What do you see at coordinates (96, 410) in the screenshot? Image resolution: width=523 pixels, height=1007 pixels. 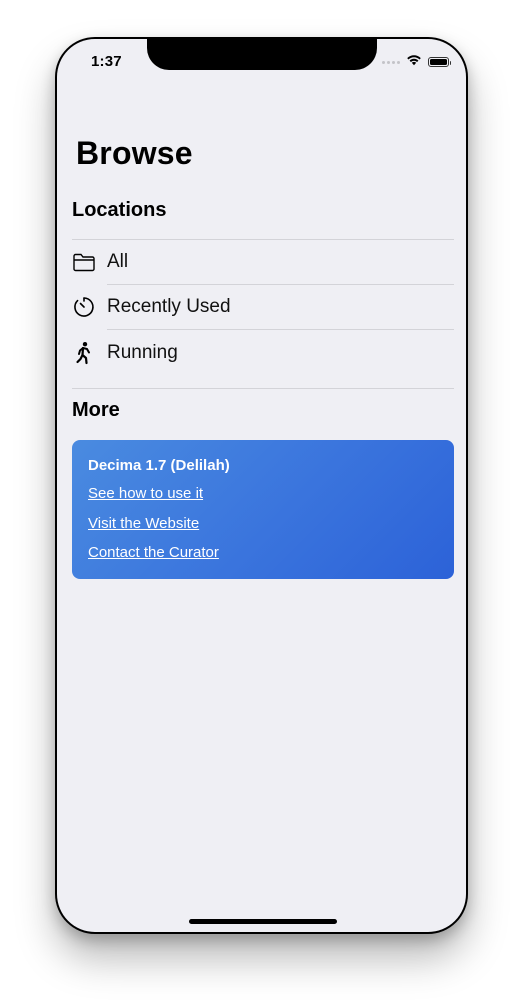 I see `more-header: More` at bounding box center [96, 410].